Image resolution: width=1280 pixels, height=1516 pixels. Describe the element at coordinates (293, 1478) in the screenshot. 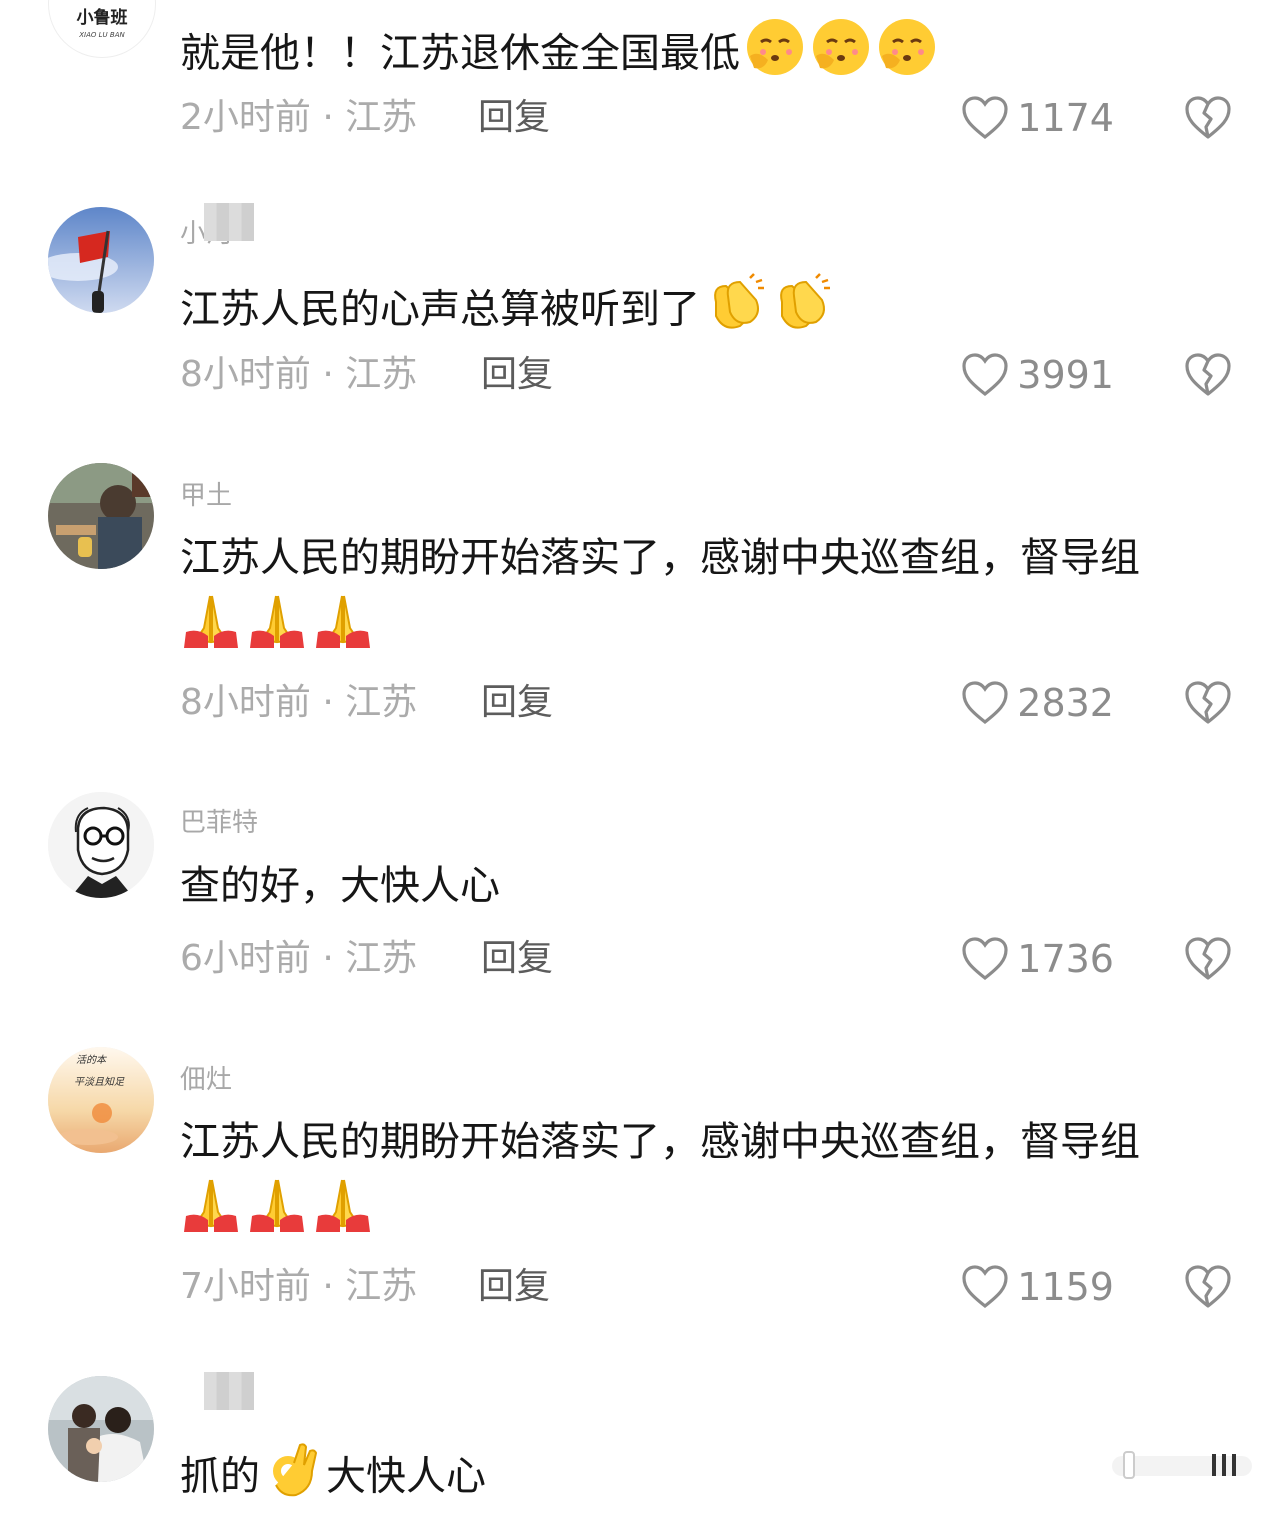

I see `ok-hand-icon` at that location.